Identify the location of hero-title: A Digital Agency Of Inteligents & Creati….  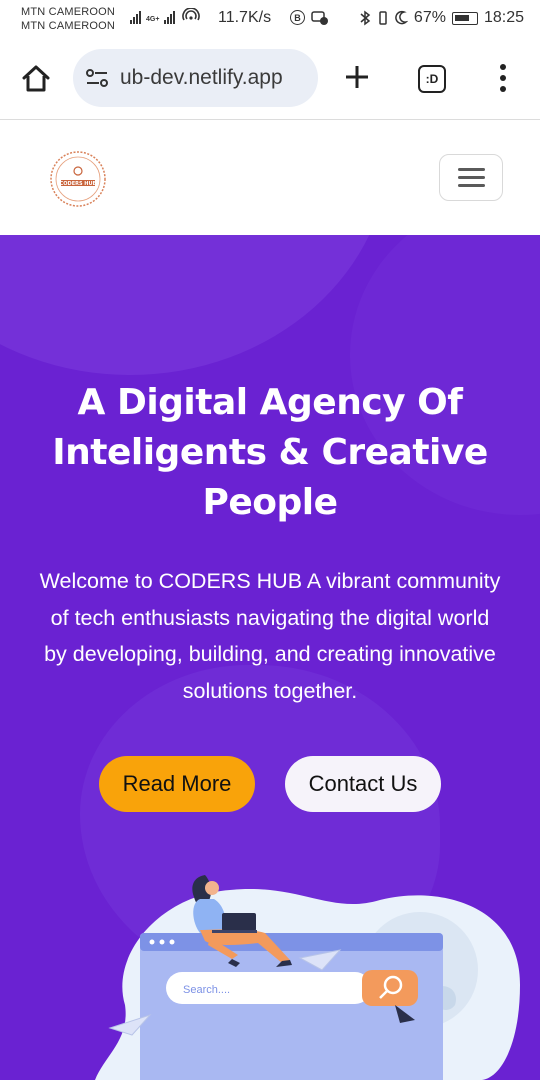
(270, 453).